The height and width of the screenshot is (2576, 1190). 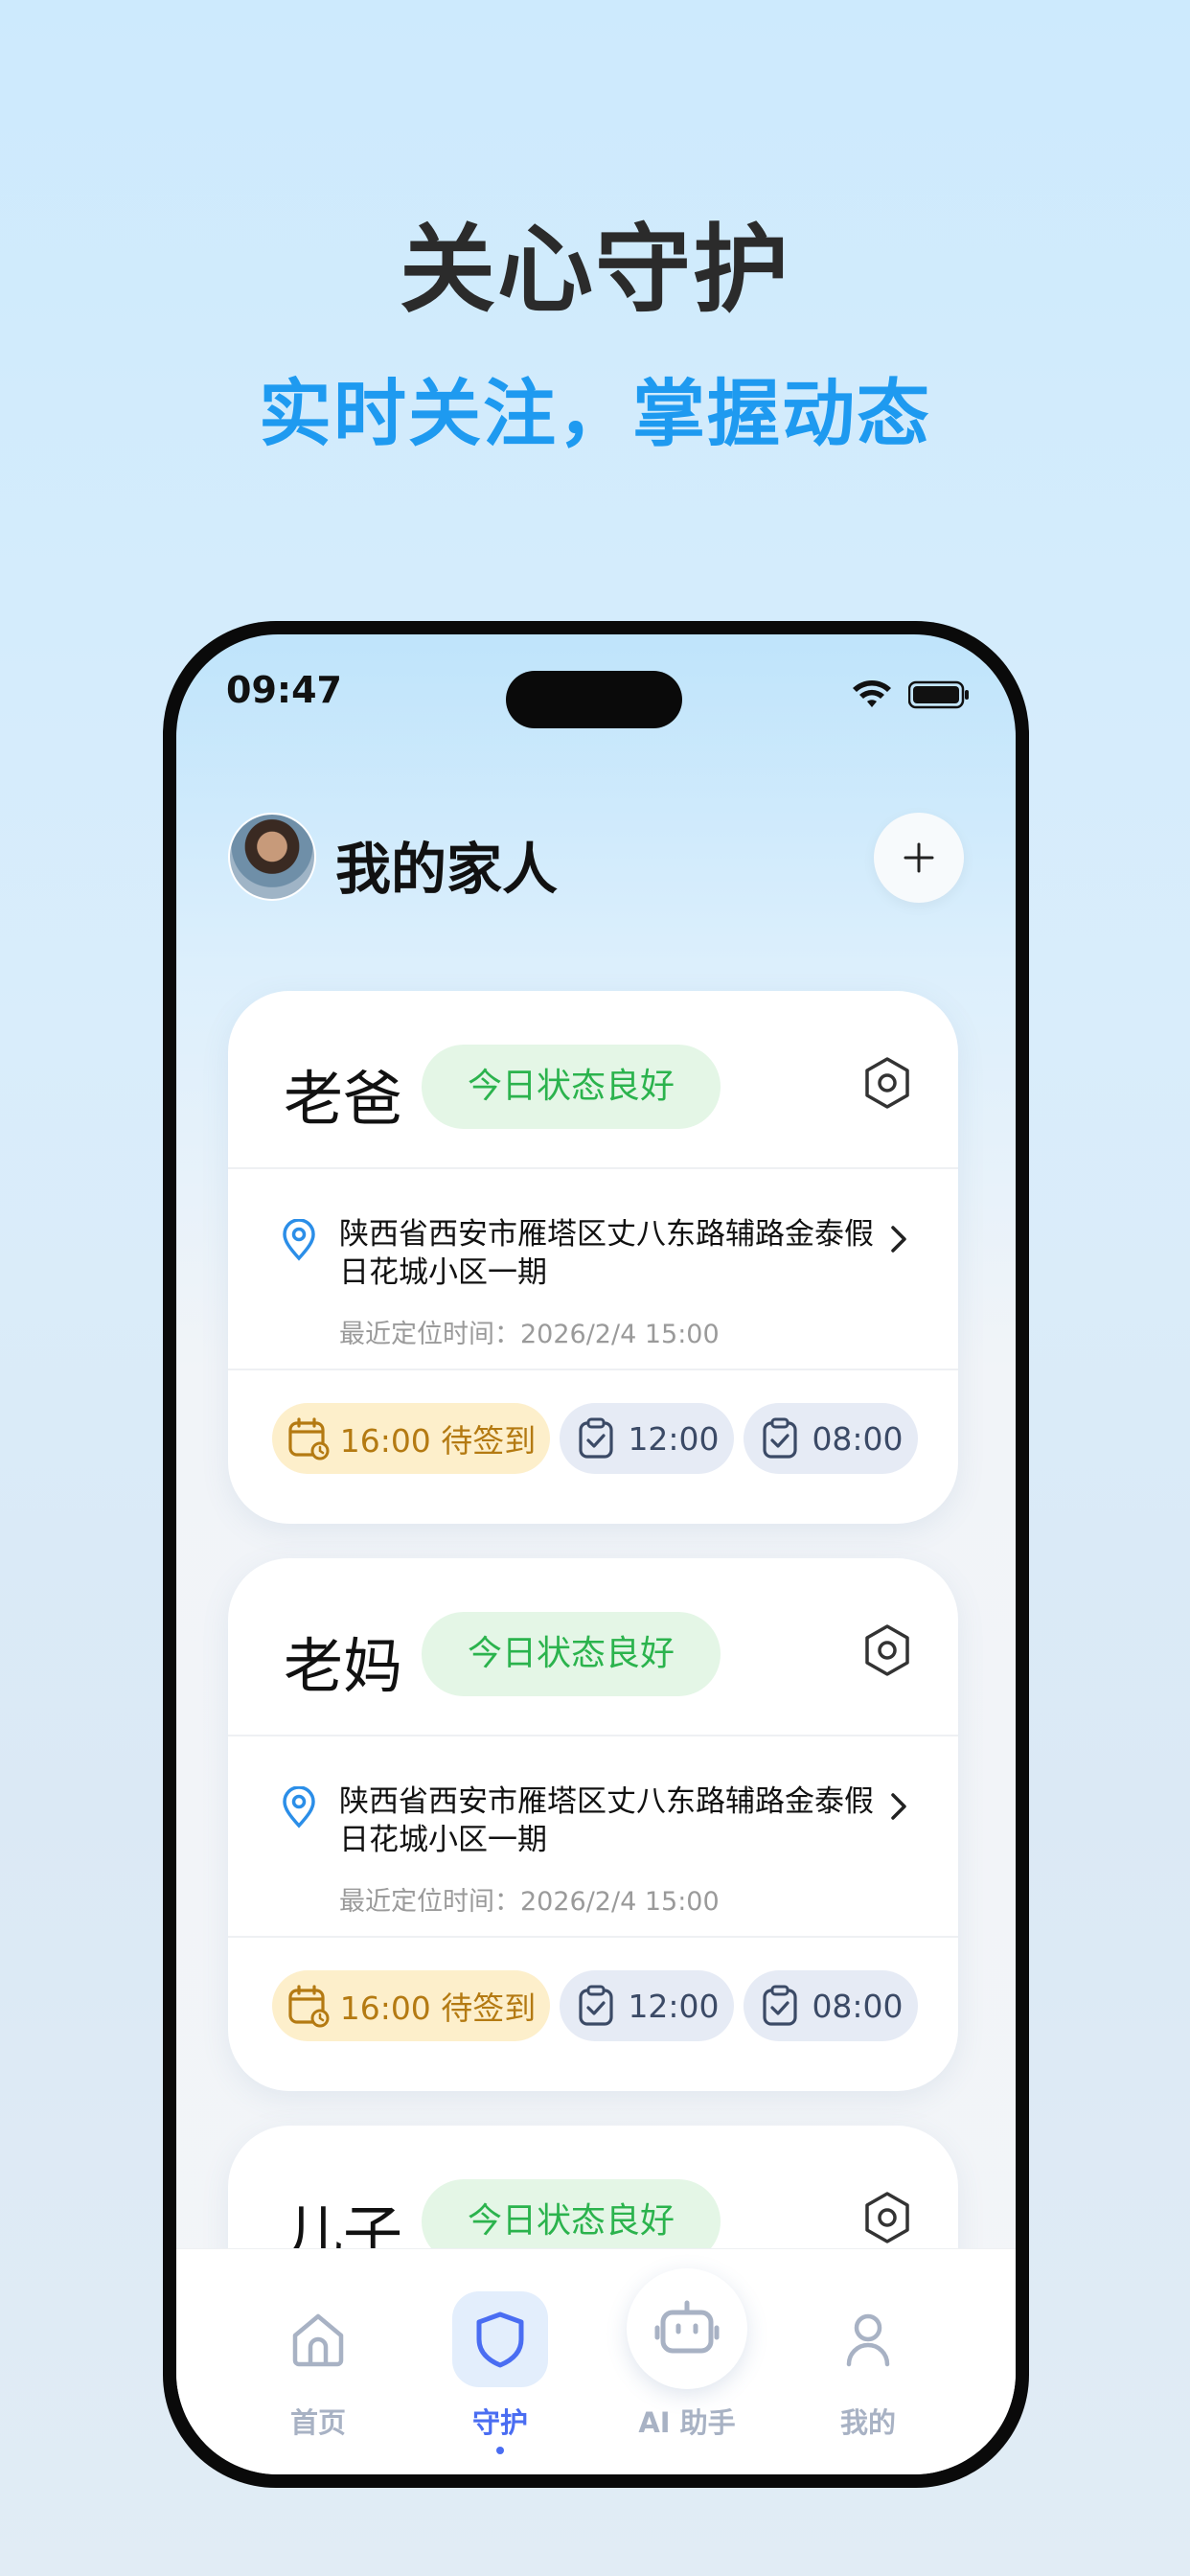 I want to click on member-name: 老爸, so click(x=343, y=1099).